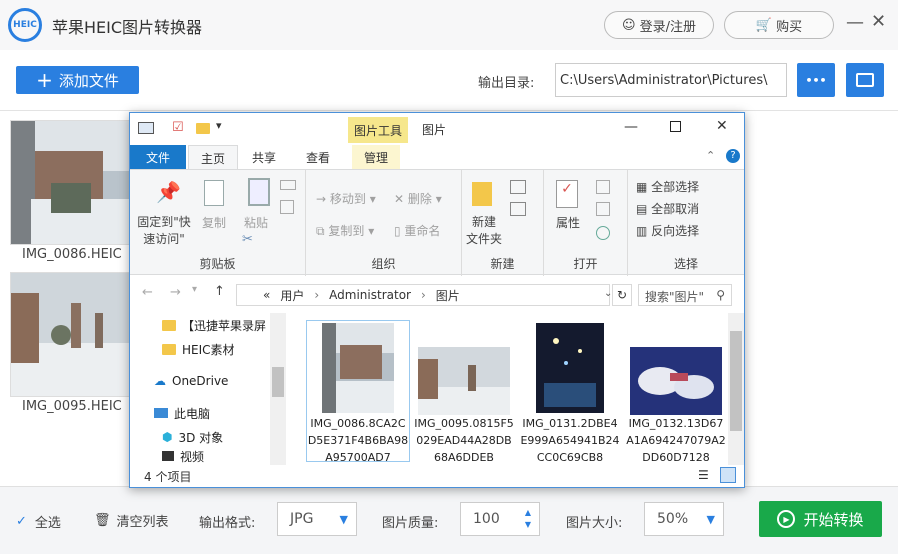  I want to click on select-all-button: ▦ 全部选择, so click(667, 186).